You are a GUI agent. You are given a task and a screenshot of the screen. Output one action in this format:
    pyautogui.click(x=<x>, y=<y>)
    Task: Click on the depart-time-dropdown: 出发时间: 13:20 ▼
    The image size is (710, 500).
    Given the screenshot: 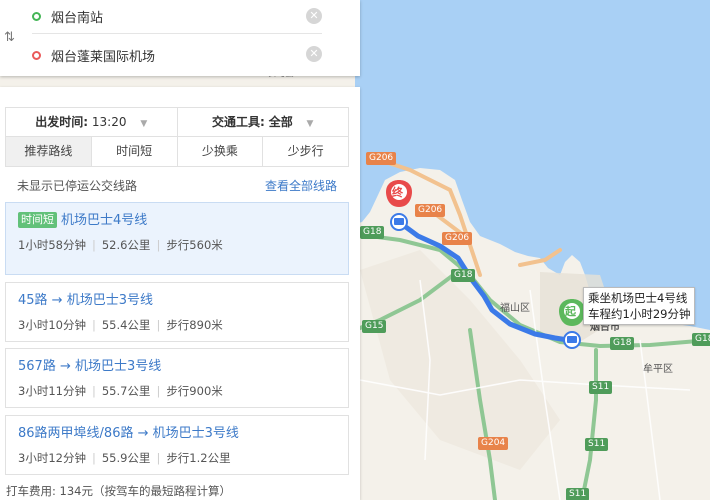 What is the action you would take?
    pyautogui.click(x=91, y=122)
    